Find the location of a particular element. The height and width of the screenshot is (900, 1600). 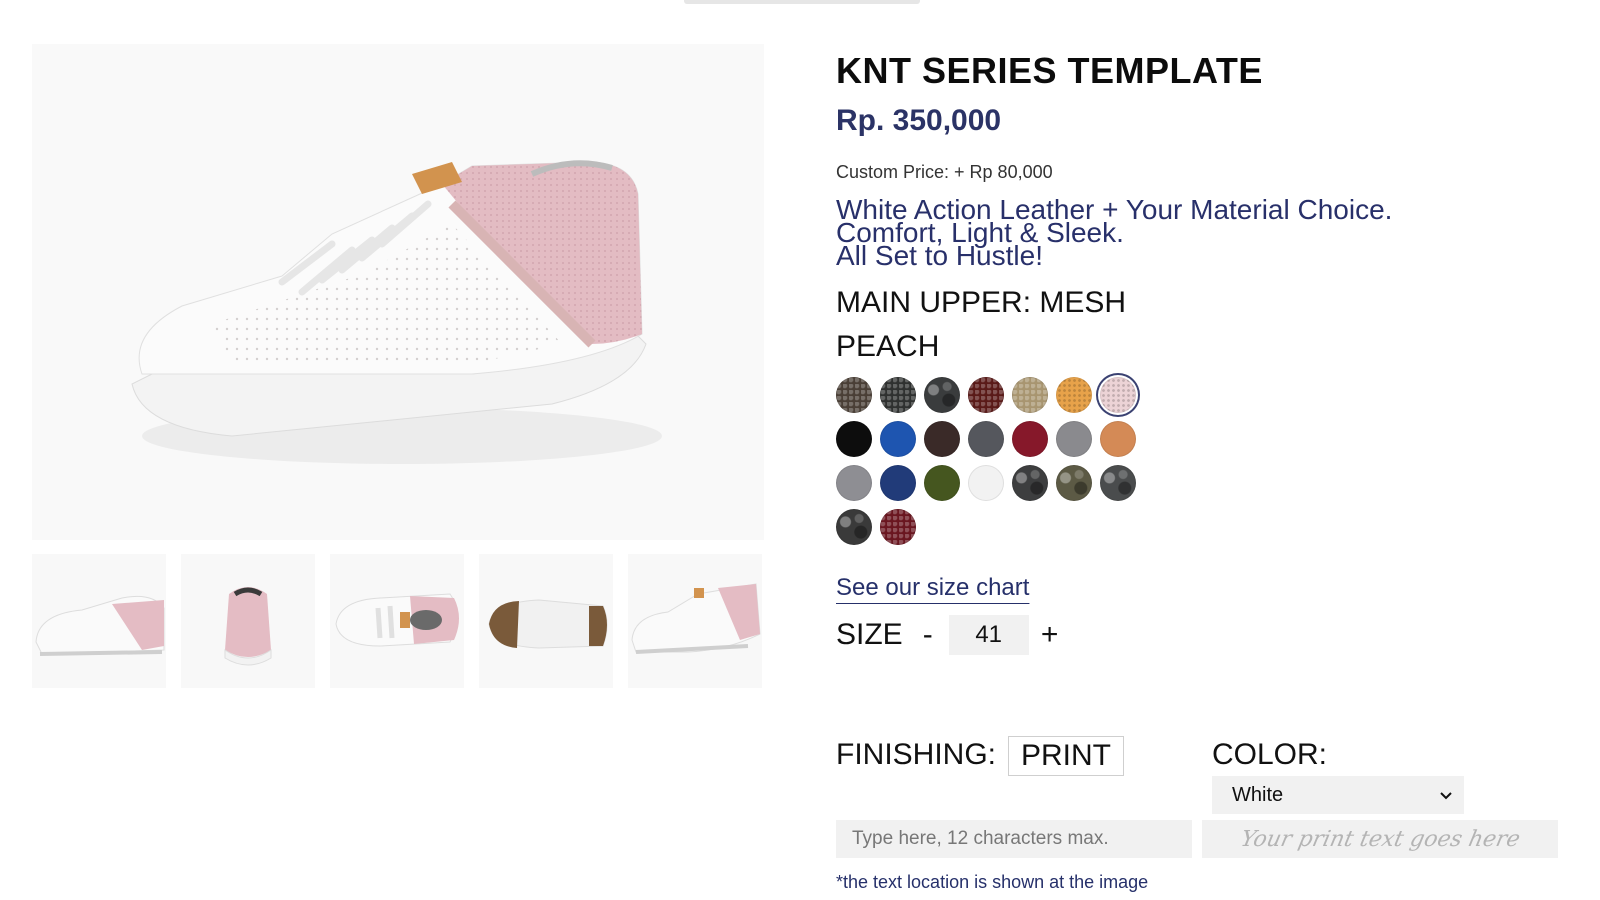

size-selector: SIZE - + is located at coordinates (948, 635).